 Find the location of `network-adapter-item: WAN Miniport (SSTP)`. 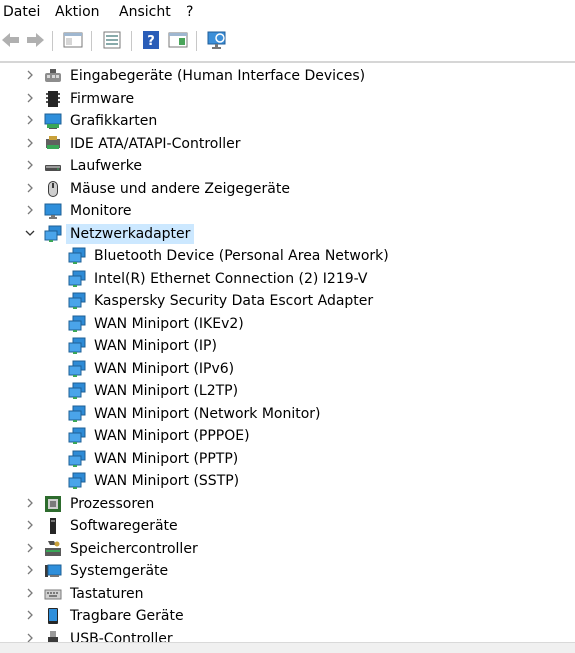

network-adapter-item: WAN Miniport (SSTP) is located at coordinates (287, 481).